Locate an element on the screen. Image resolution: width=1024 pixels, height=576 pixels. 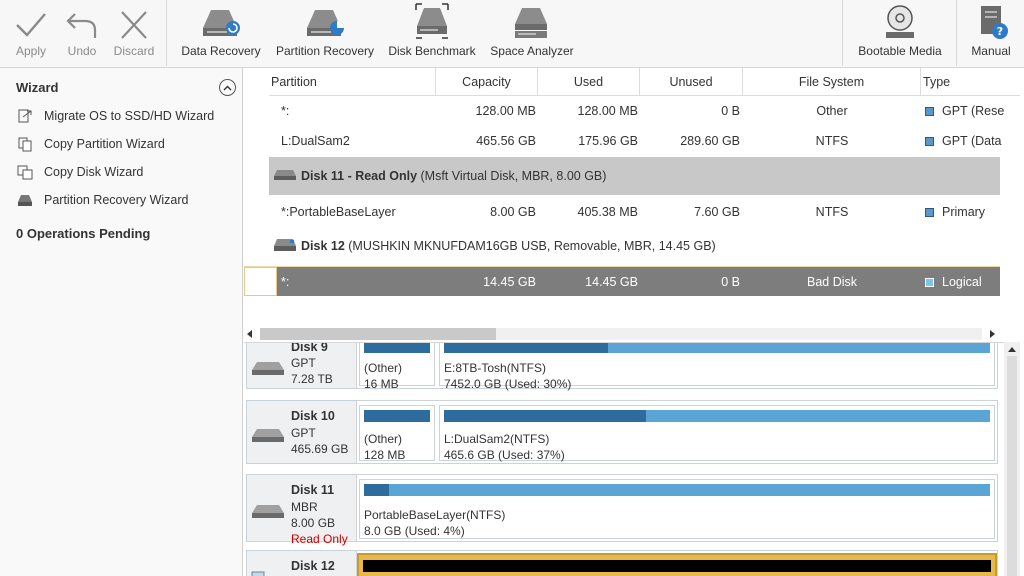
space-analyzer-label: Space Analyzer is located at coordinates (532, 51).